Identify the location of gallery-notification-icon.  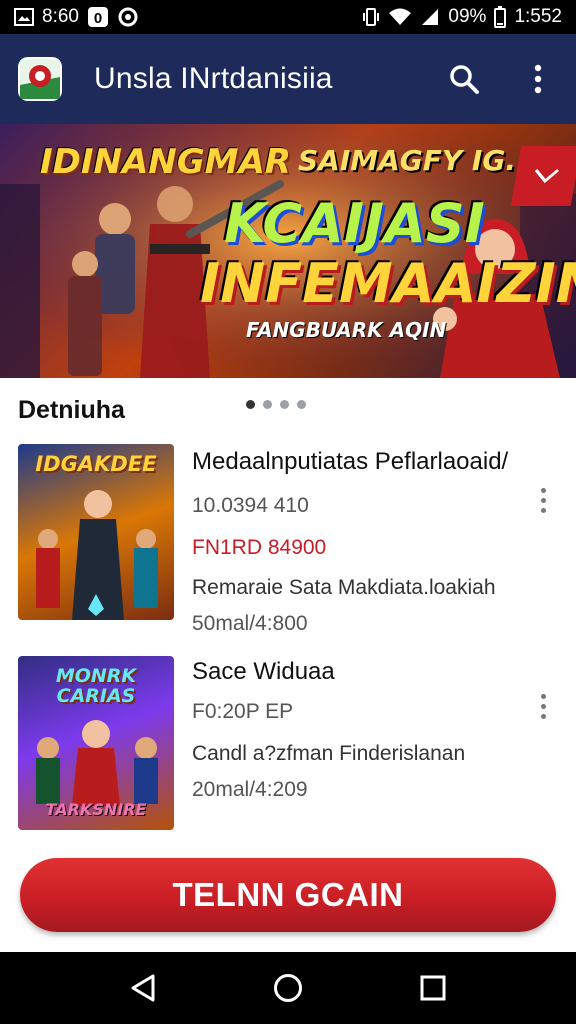
(24, 17).